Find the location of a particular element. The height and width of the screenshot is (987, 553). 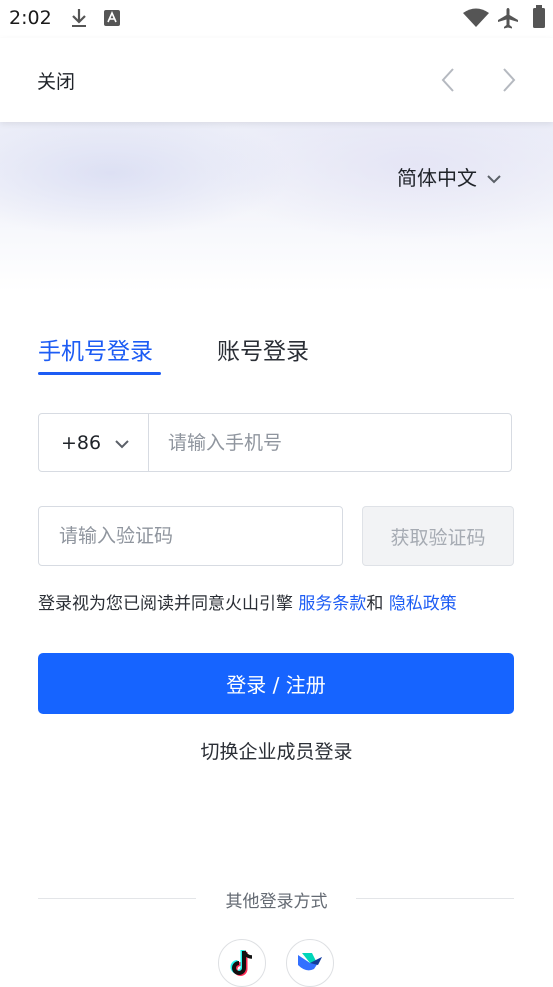

forward-arrow-icon is located at coordinates (509, 82).